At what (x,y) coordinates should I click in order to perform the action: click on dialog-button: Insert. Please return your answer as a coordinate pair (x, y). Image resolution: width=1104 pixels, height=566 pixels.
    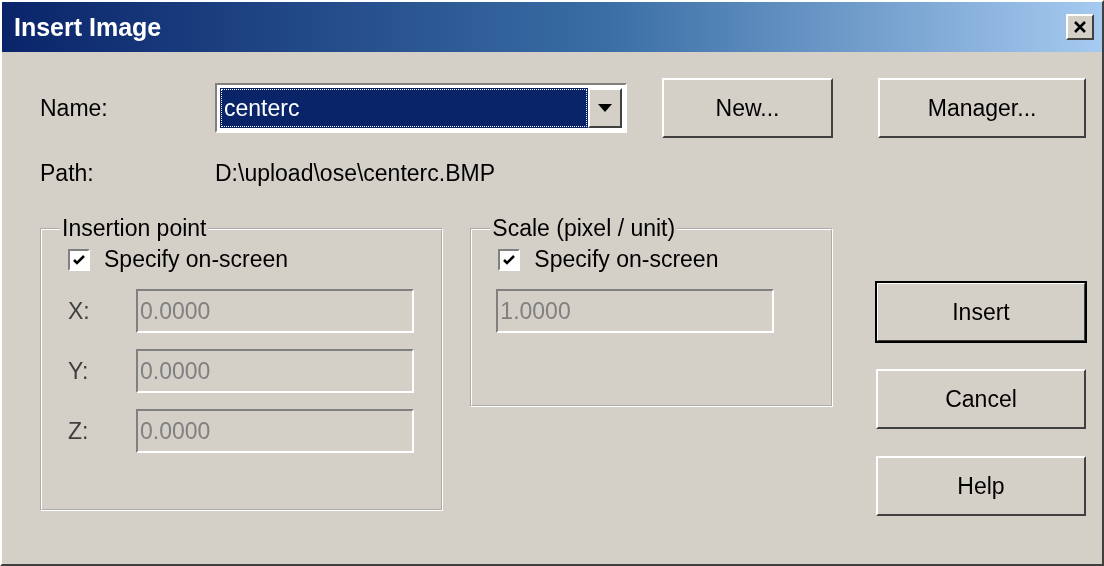
    Looking at the image, I should click on (981, 312).